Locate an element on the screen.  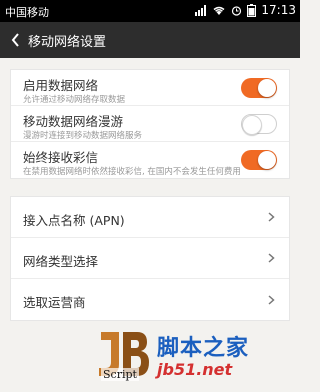
setting-data-roaming: 移动数据网络漫游 漫游时连接到移动数据网络服务 is located at coordinates (150, 124).